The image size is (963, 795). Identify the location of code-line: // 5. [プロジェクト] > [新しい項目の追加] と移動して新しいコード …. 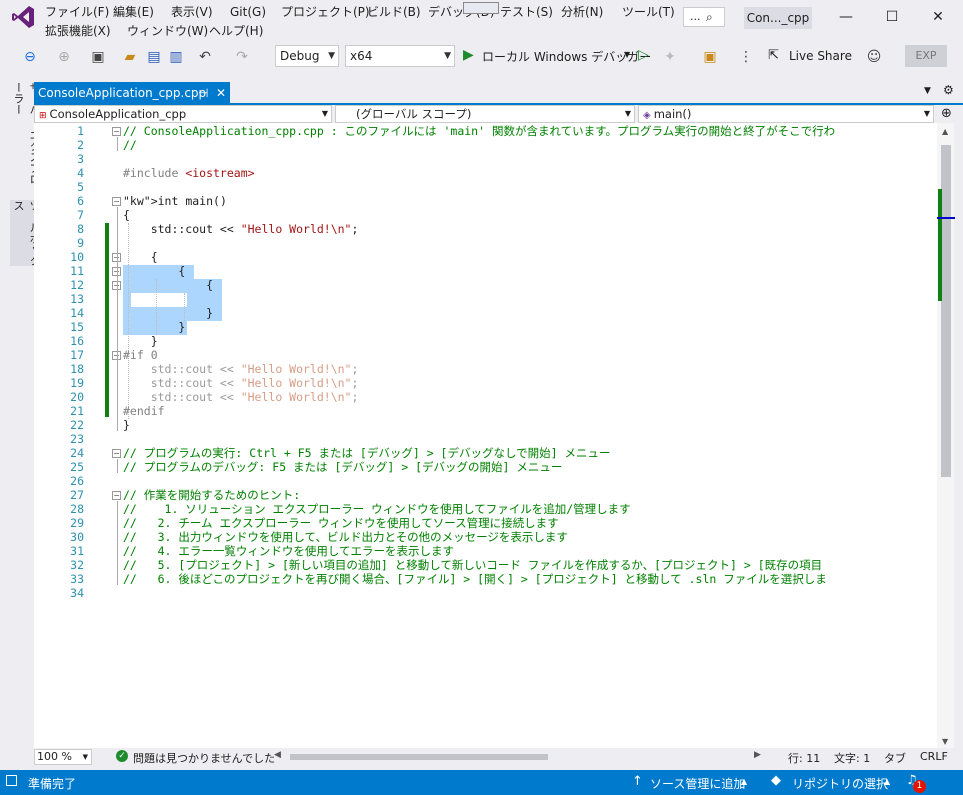
(473, 565).